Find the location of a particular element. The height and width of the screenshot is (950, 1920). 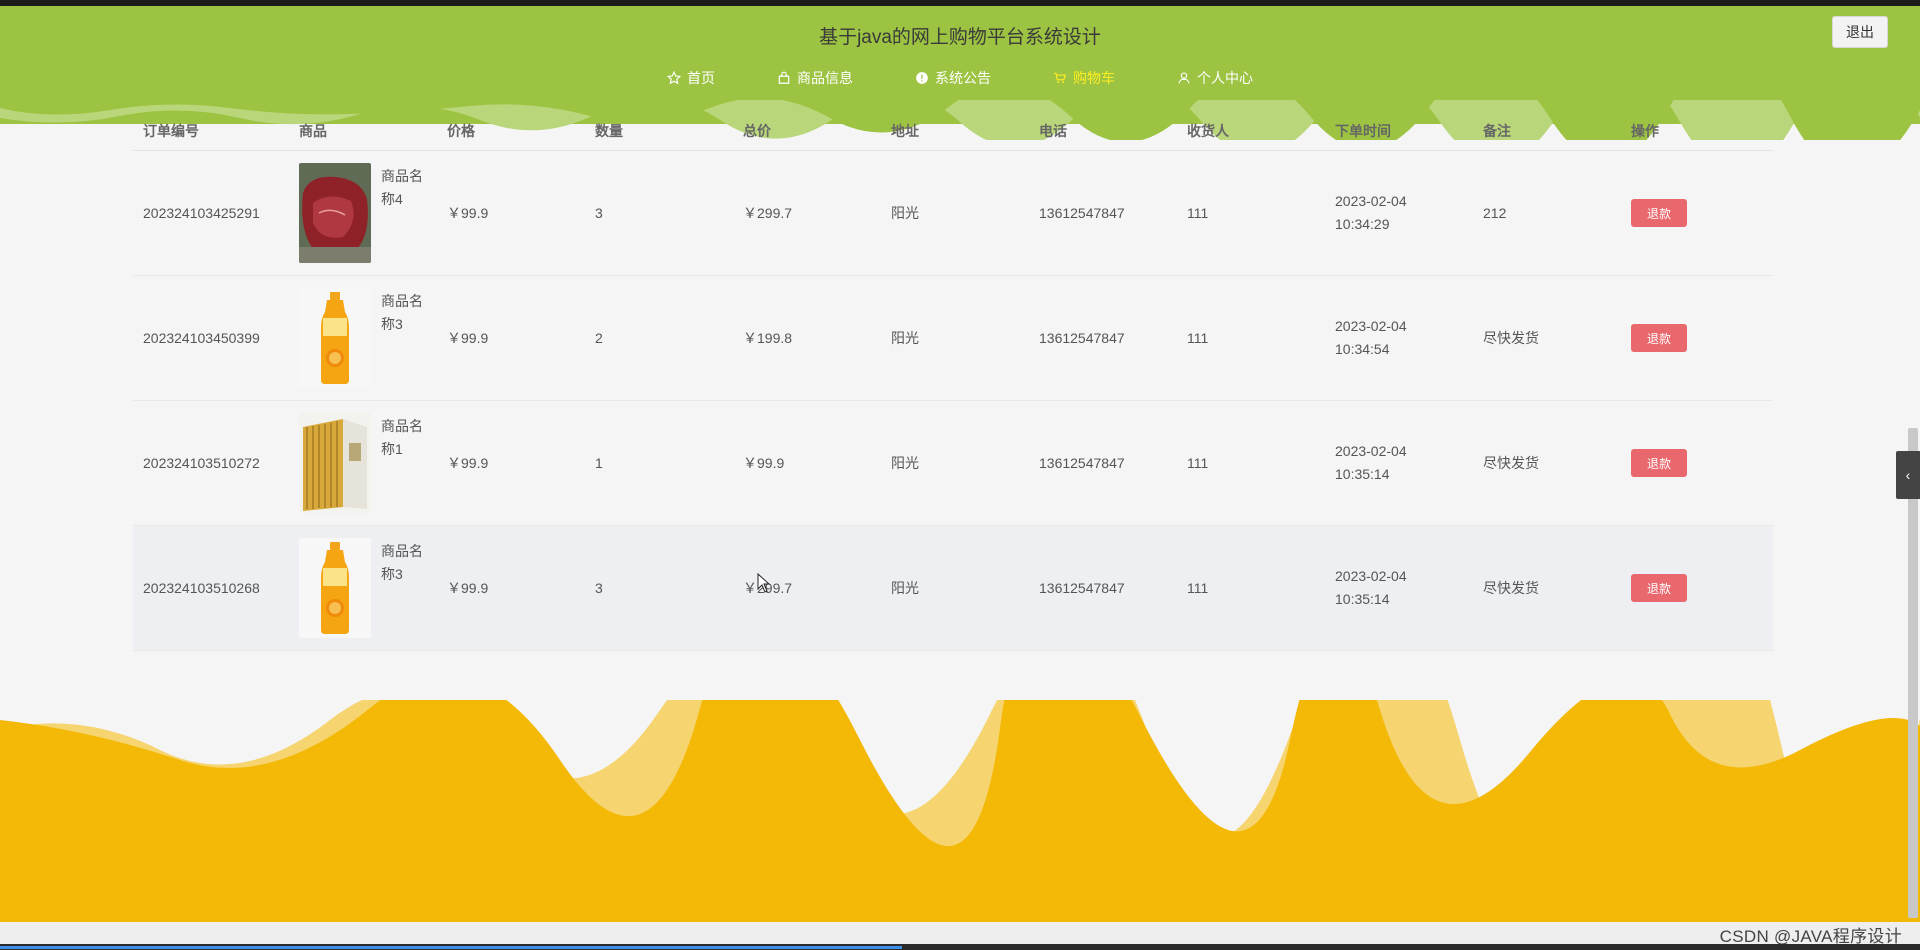

total-price: ￥199.8 is located at coordinates (768, 338).